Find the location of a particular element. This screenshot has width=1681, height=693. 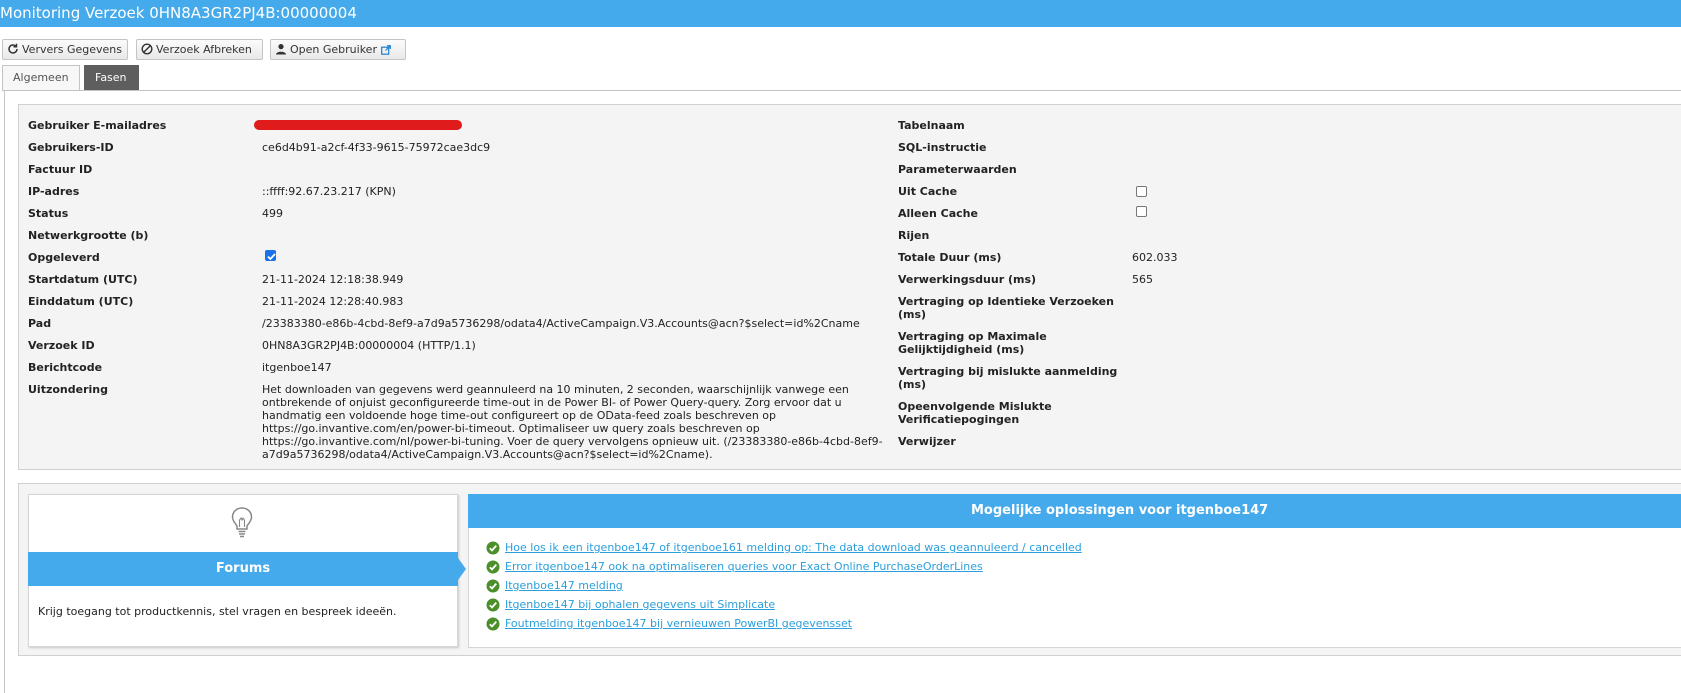

checkmark-icon is located at coordinates (271, 257).